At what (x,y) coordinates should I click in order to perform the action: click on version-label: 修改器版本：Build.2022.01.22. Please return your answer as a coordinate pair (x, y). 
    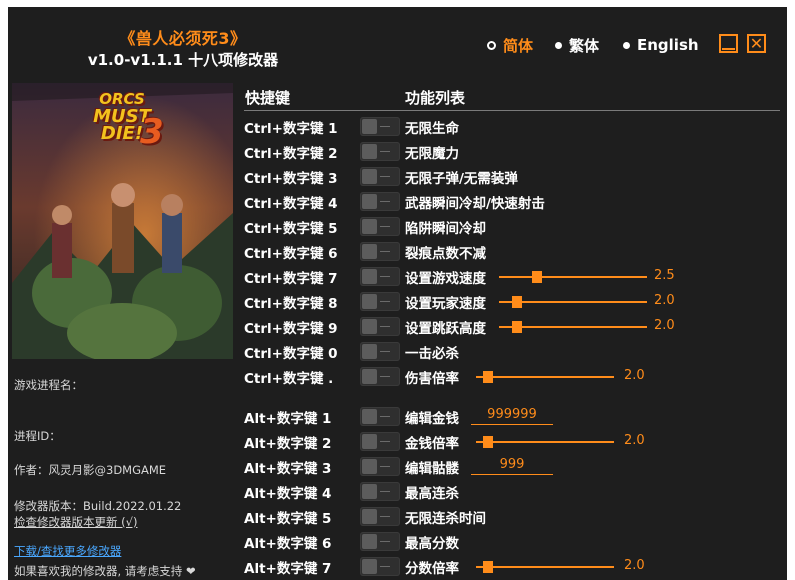
    Looking at the image, I should click on (98, 506).